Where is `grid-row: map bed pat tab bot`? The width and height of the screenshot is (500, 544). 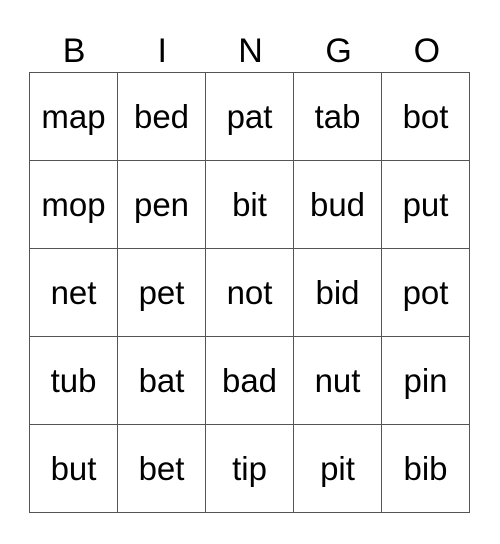
grid-row: map bed pat tab bot is located at coordinates (249, 116).